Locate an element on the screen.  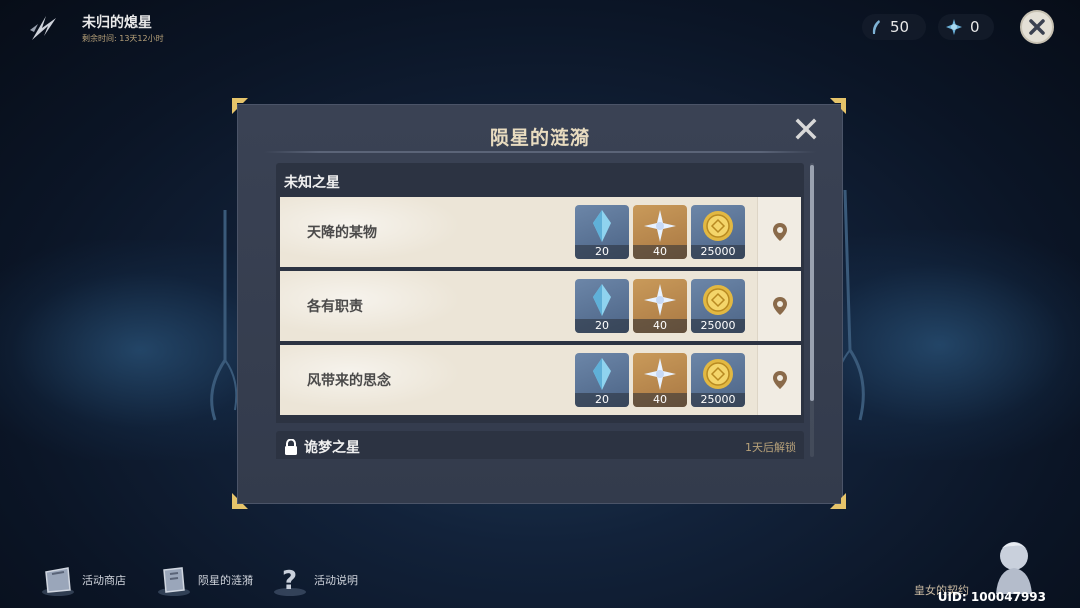
nav-event-info: ? 活动说明 is located at coordinates (315, 580).